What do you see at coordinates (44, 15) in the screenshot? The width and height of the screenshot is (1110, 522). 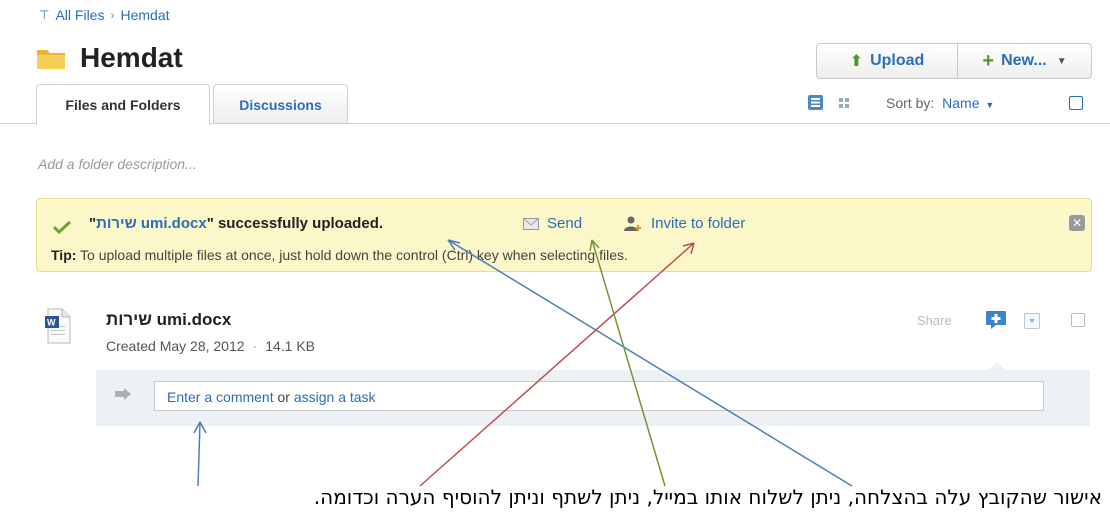 I see `folder-tree-icon: ⊤` at bounding box center [44, 15].